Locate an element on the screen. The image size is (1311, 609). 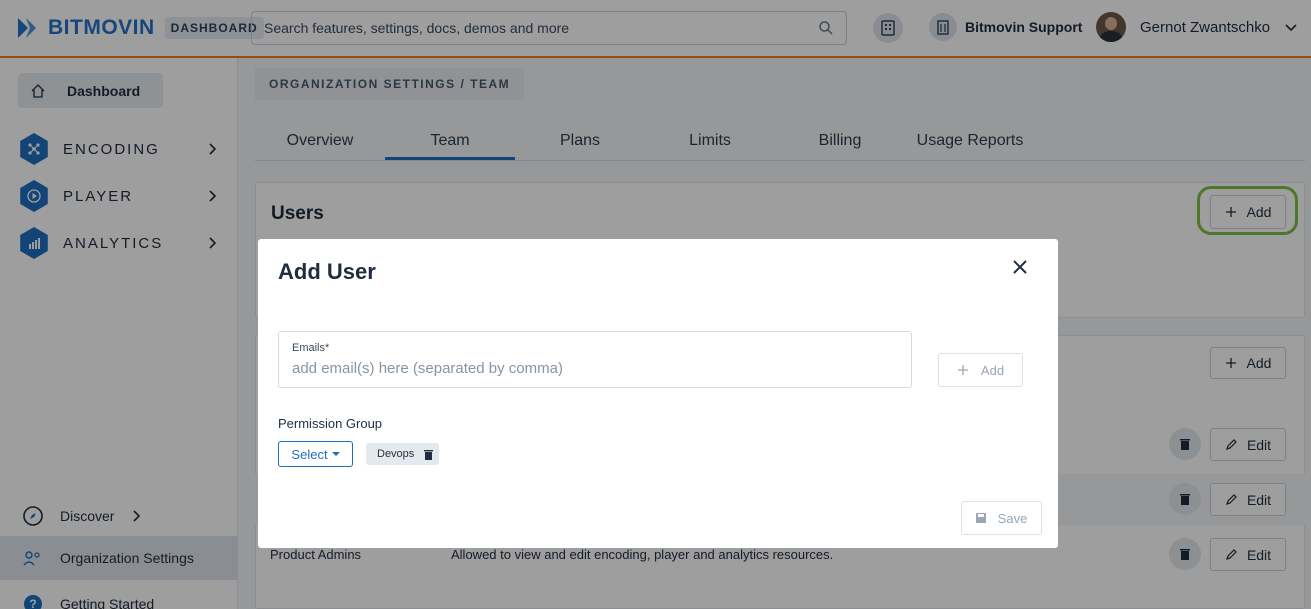
trash-icon is located at coordinates (429, 454).